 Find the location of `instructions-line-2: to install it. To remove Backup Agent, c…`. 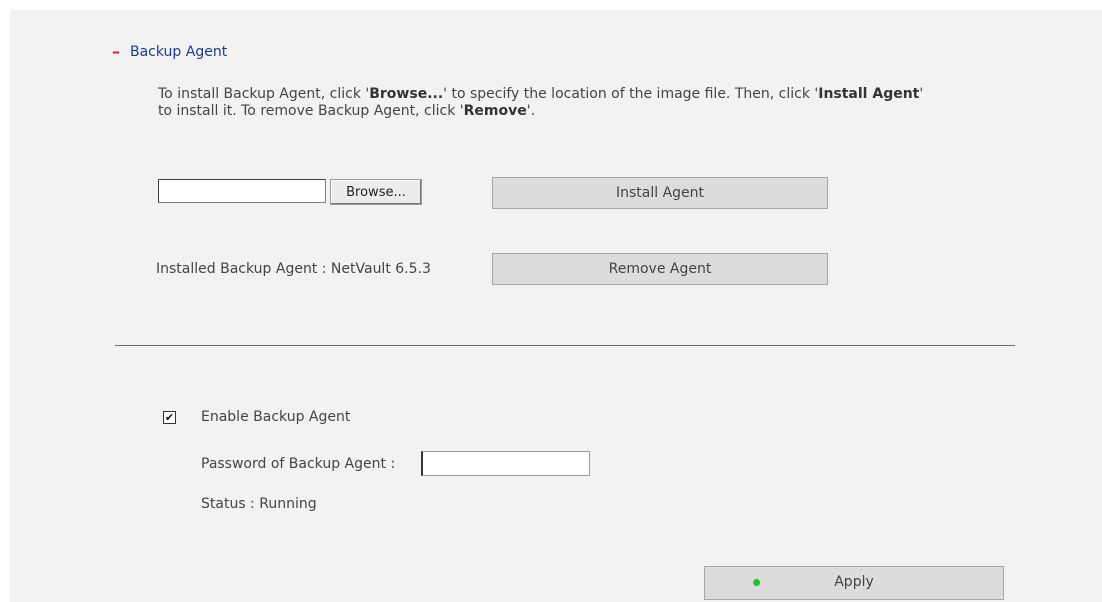

instructions-line-2: to install it. To remove Backup Agent, c… is located at coordinates (588, 111).